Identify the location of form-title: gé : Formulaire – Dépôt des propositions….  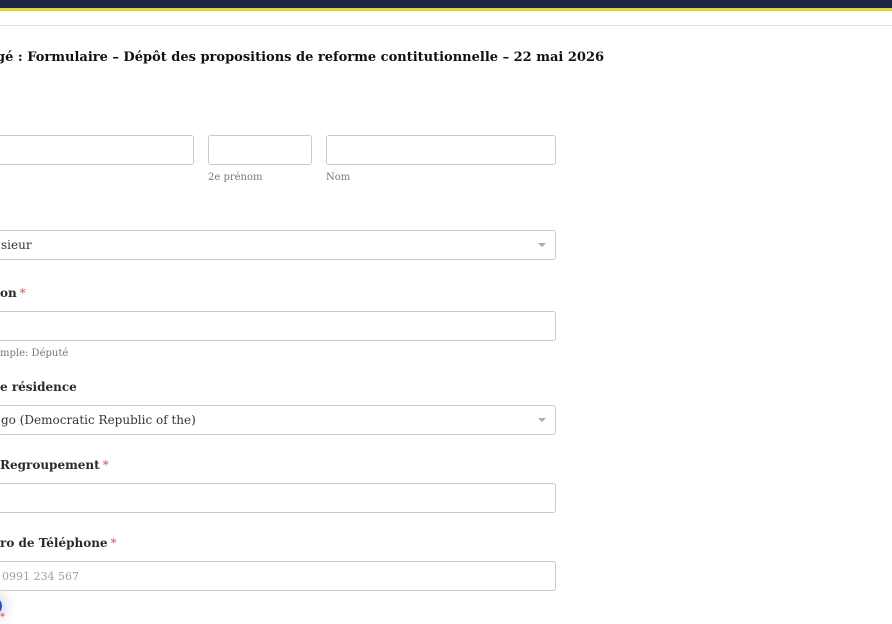
(302, 57).